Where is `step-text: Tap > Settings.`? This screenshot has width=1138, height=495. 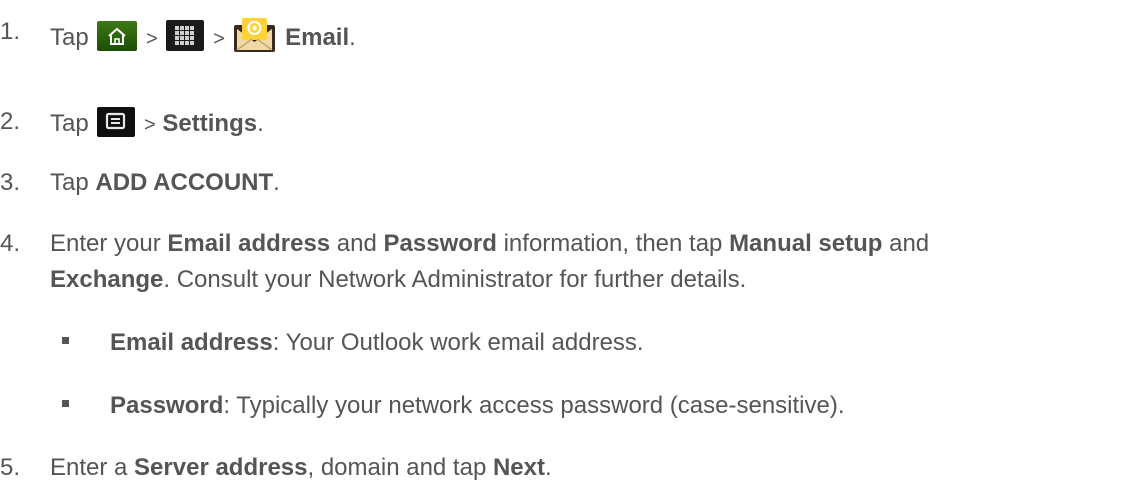
step-text: Tap > Settings. is located at coordinates (157, 123).